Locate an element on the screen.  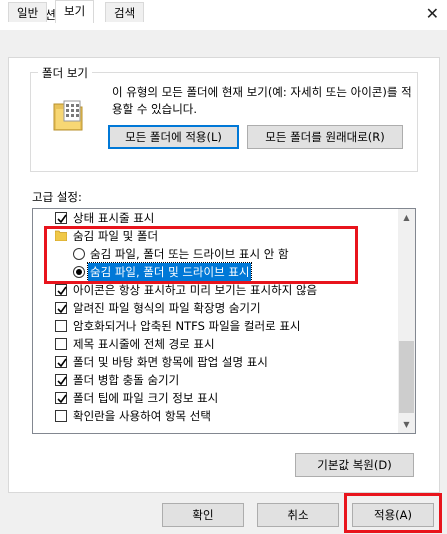
cancel-button: 취소 is located at coordinates (298, 515).